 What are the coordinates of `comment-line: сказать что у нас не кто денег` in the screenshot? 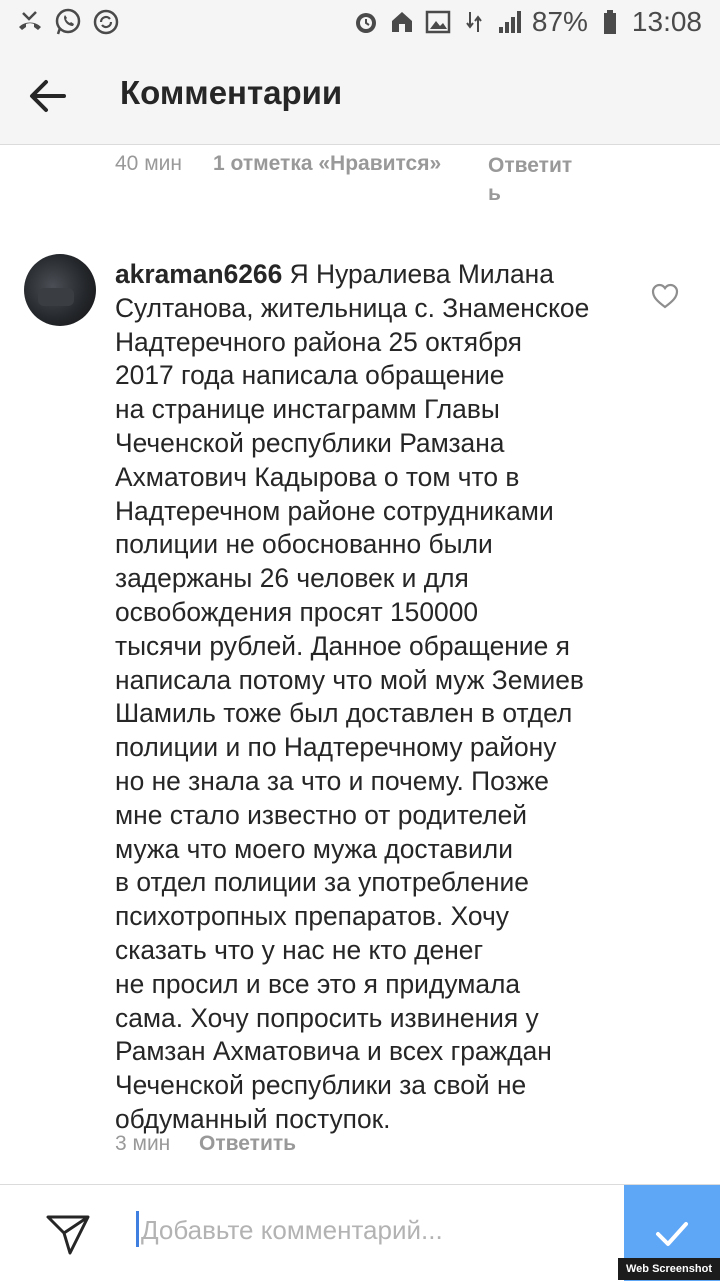 It's located at (299, 949).